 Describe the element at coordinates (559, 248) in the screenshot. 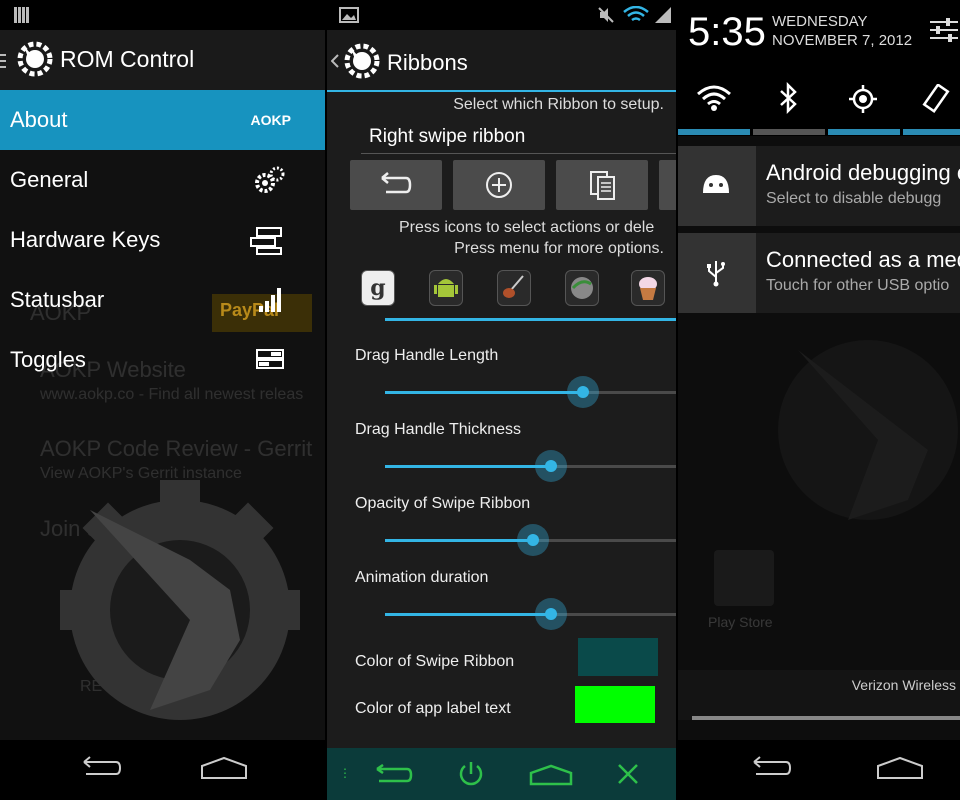

I see `instructions-line-2: Press menu for more options.` at that location.